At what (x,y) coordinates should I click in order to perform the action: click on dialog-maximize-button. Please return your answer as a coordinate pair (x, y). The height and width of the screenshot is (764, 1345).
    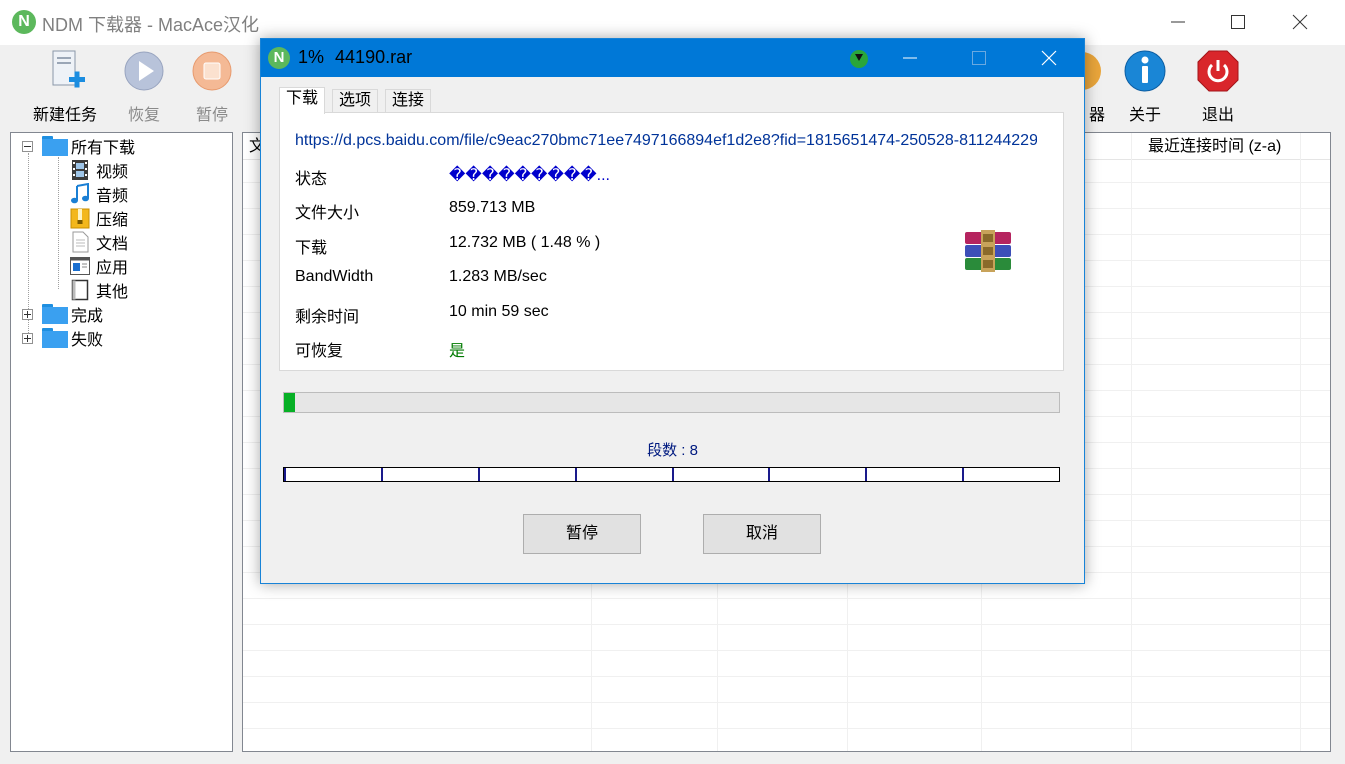
    Looking at the image, I should click on (979, 58).